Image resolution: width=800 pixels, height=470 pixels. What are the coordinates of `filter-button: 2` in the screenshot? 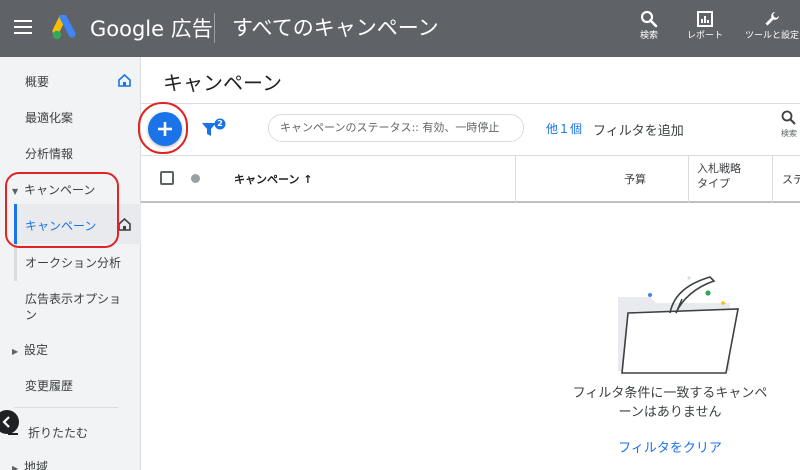 It's located at (214, 129).